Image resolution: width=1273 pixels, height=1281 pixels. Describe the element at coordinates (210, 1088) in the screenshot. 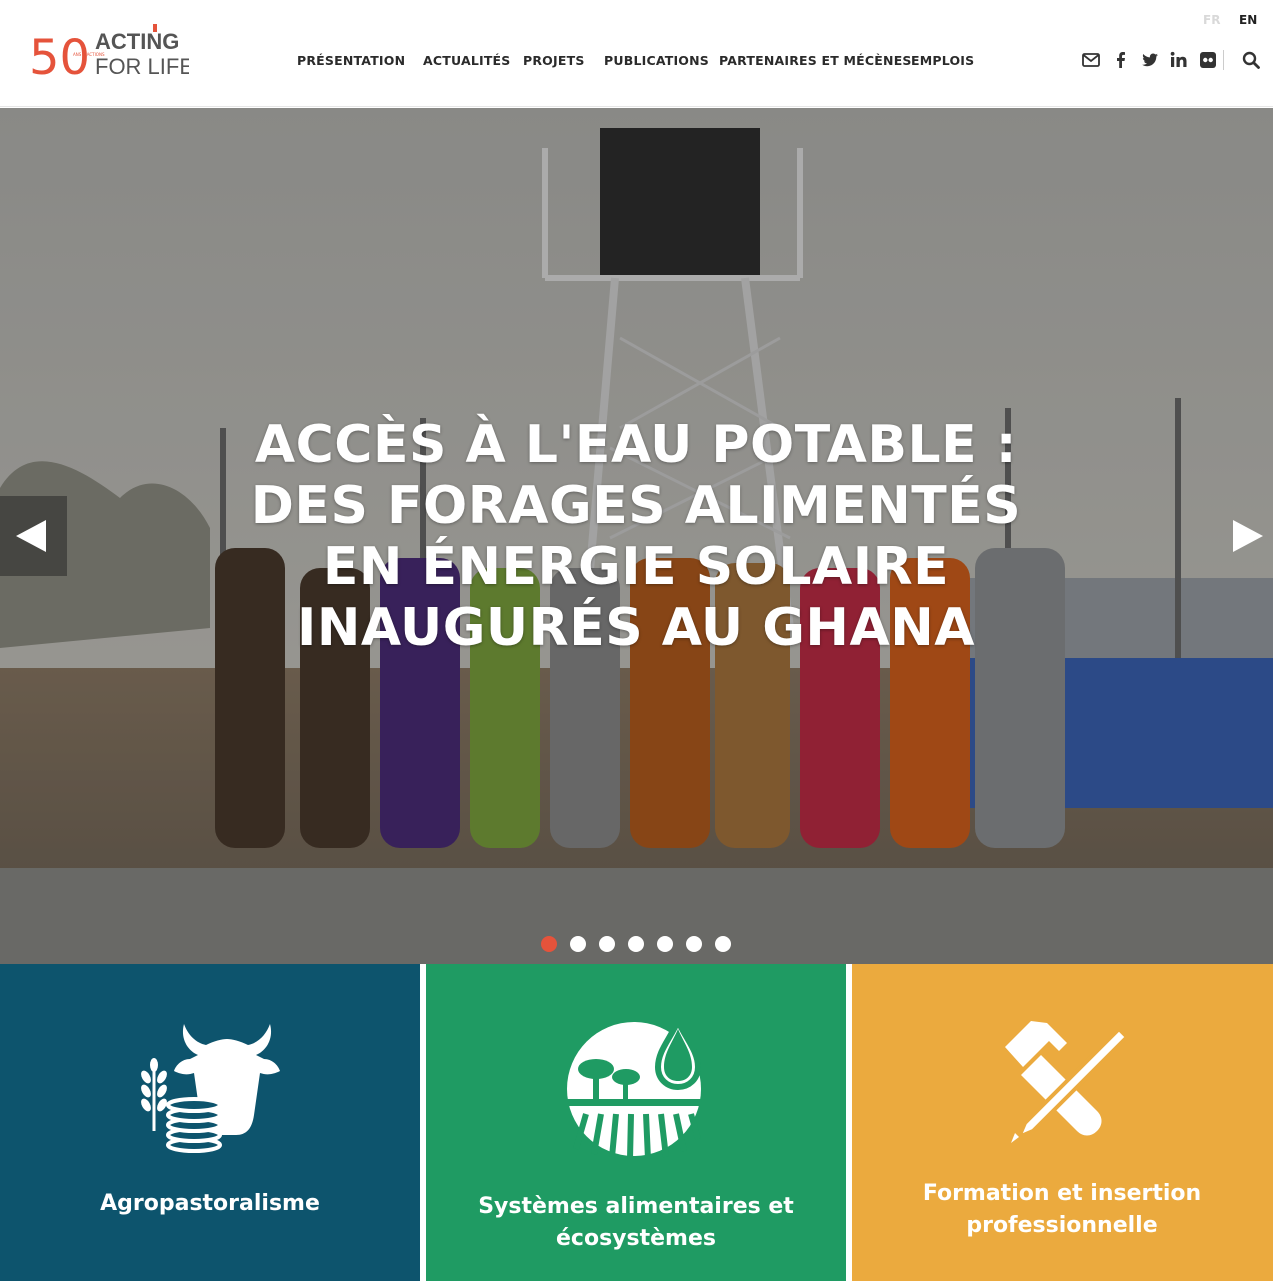

I see `livestock-coins-icon` at that location.